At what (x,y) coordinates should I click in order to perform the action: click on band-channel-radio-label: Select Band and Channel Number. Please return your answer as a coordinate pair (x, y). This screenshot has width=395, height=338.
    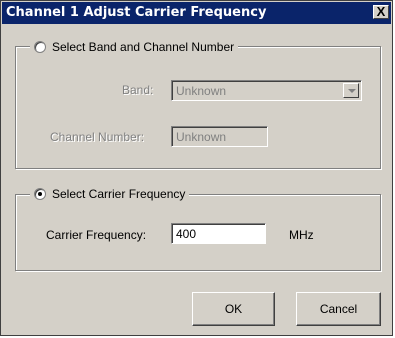
    Looking at the image, I should click on (143, 47).